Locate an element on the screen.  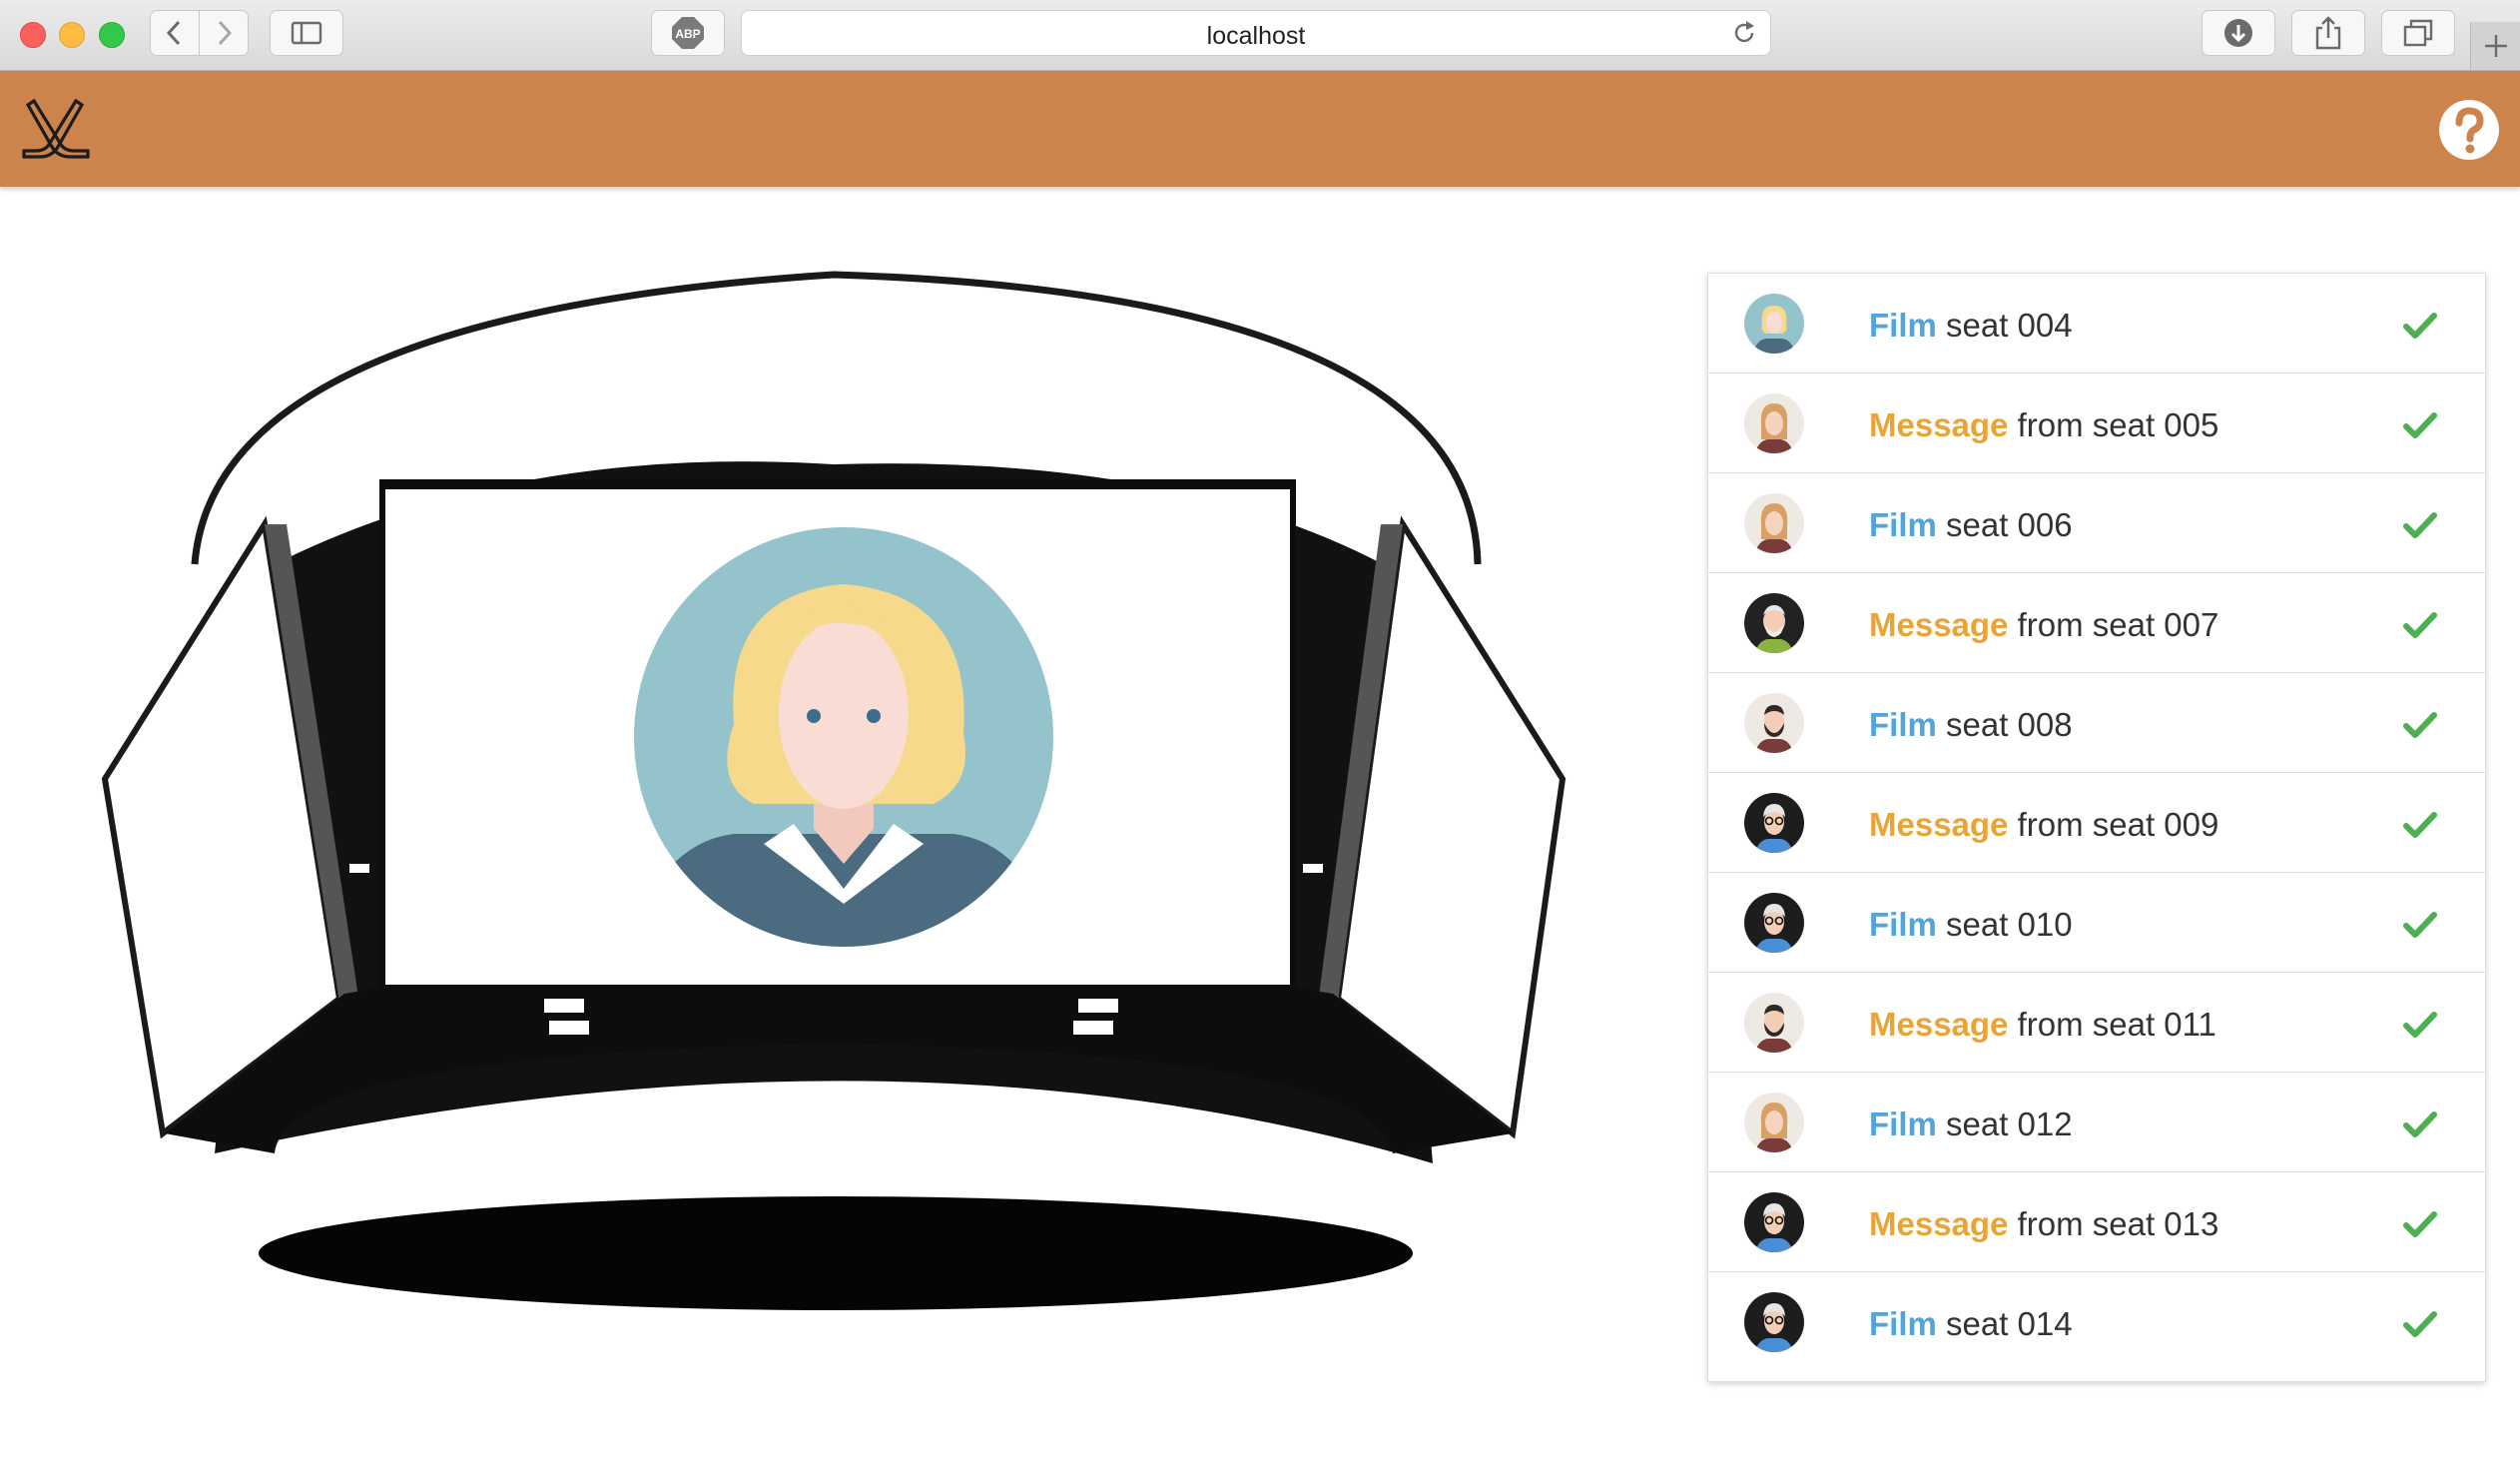
new-tab-button is located at coordinates (2495, 46).